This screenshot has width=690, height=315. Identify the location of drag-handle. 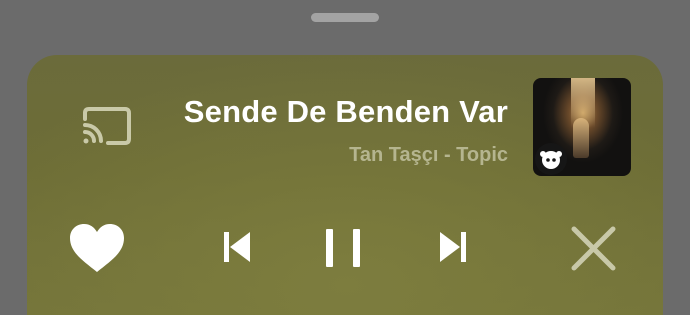
(345, 17).